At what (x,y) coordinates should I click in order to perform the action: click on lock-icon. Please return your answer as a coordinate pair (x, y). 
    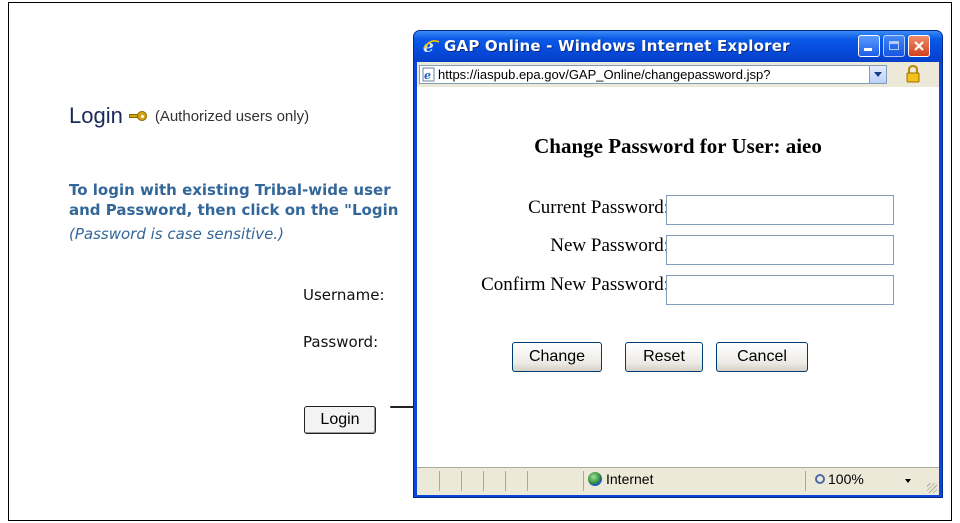
    Looking at the image, I should click on (913, 74).